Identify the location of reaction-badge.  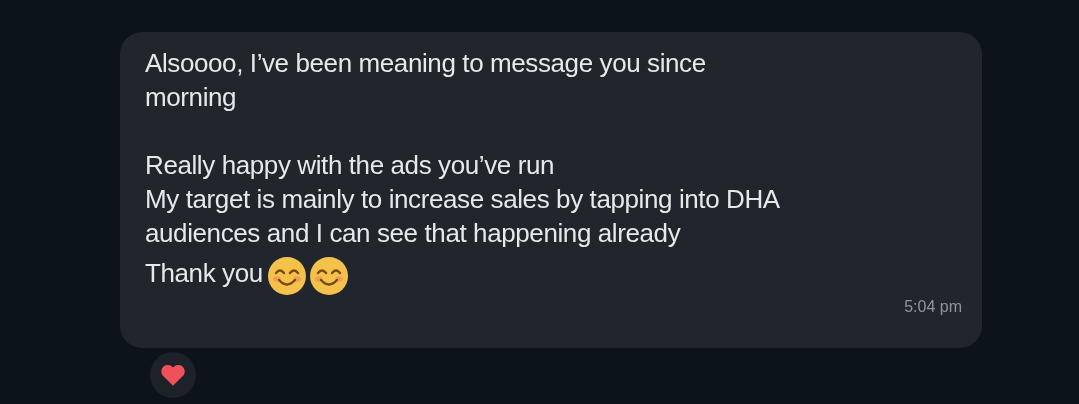
(173, 375).